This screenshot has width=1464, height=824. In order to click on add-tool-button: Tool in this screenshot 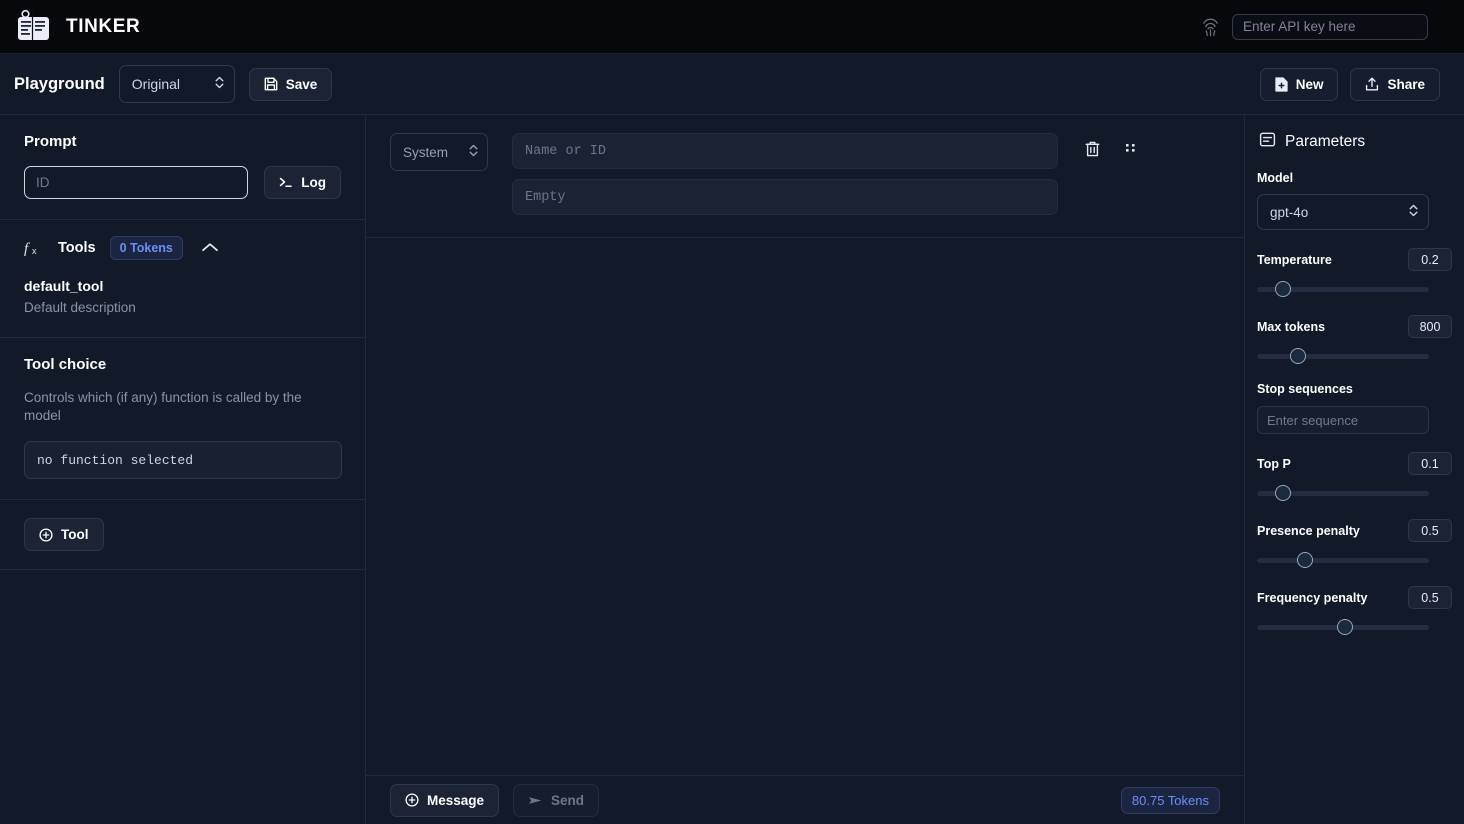, I will do `click(64, 535)`.